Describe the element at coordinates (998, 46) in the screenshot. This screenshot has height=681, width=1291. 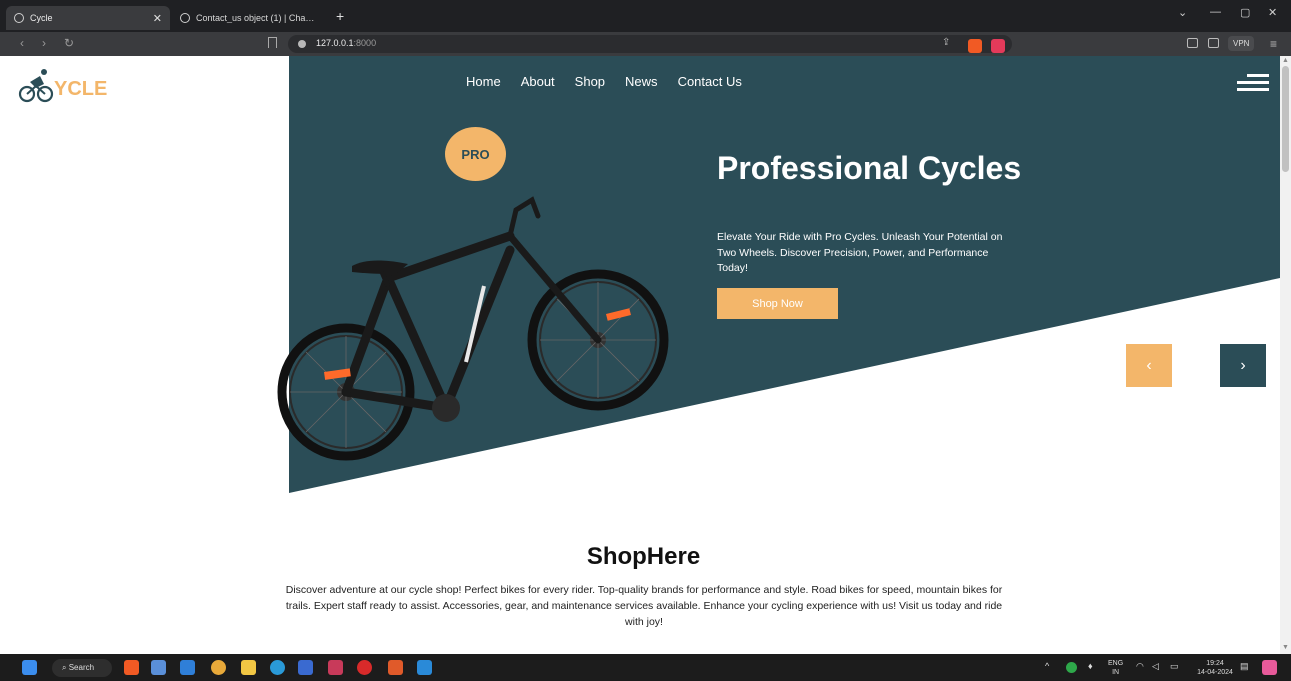
I see `brave-rewards-icon` at that location.